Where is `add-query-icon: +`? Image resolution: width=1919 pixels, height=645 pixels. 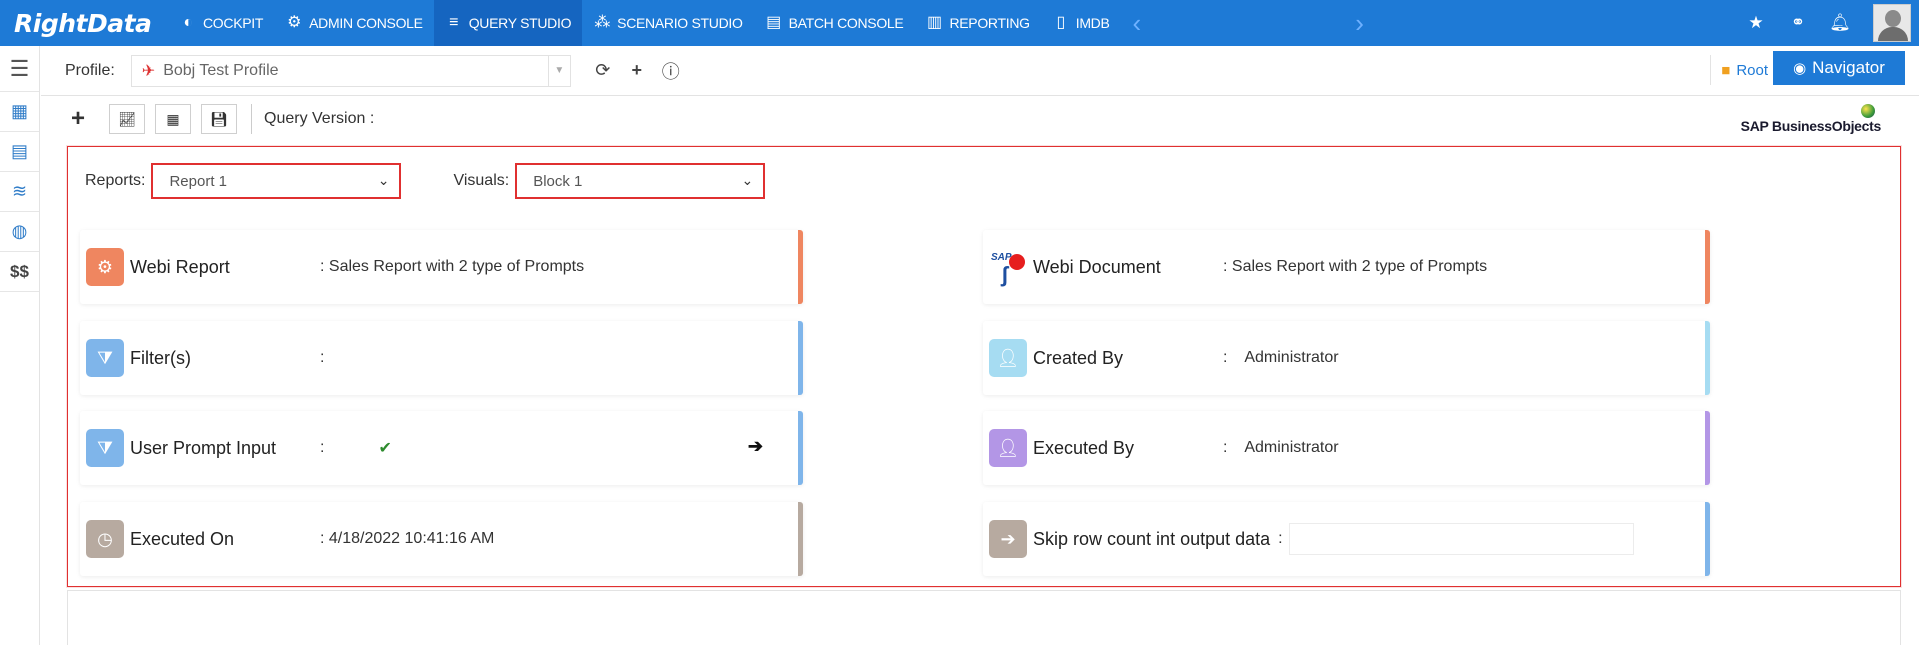 add-query-icon: + is located at coordinates (83, 119).